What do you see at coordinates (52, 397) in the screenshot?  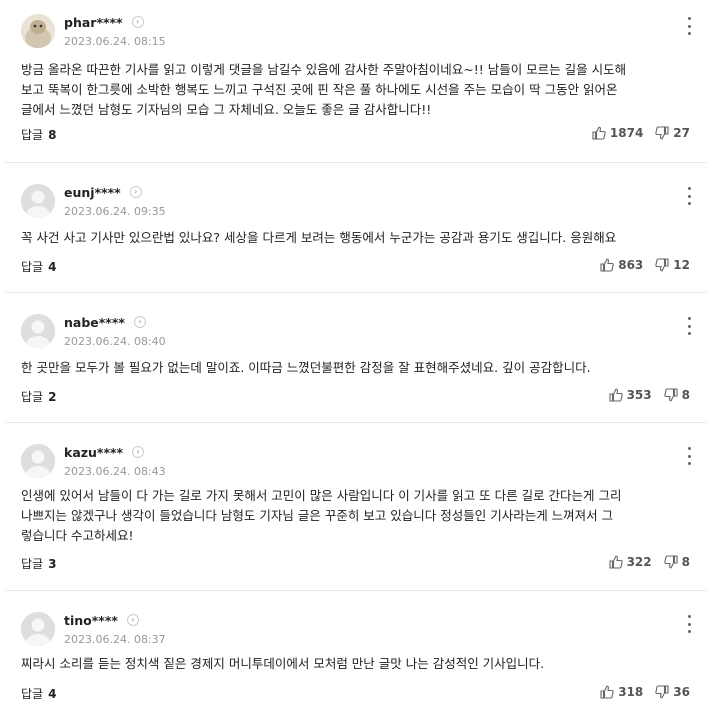 I see `reply-count: 2` at bounding box center [52, 397].